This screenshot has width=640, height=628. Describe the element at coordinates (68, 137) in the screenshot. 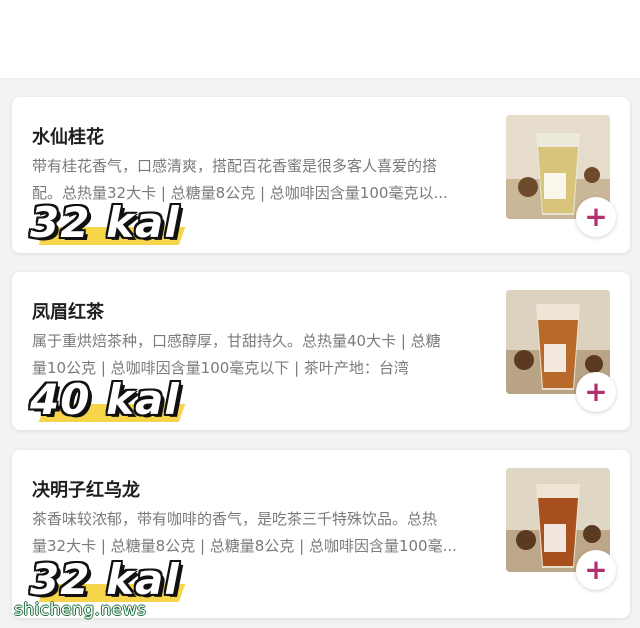

I see `item-name: 水仙桂花` at that location.